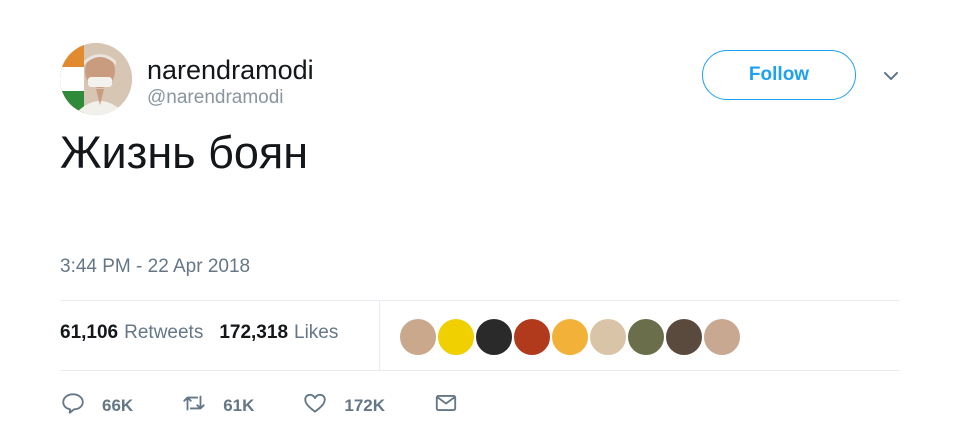  I want to click on liker-avatars, so click(570, 337).